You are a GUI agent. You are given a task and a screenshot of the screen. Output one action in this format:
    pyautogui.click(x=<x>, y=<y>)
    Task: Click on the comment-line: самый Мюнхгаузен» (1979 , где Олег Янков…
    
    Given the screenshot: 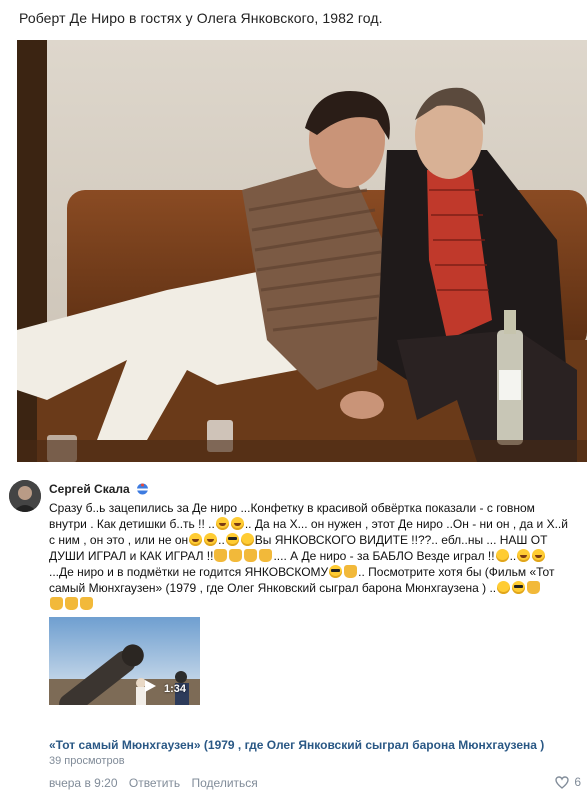 What is the action you would take?
    pyautogui.click(x=314, y=588)
    